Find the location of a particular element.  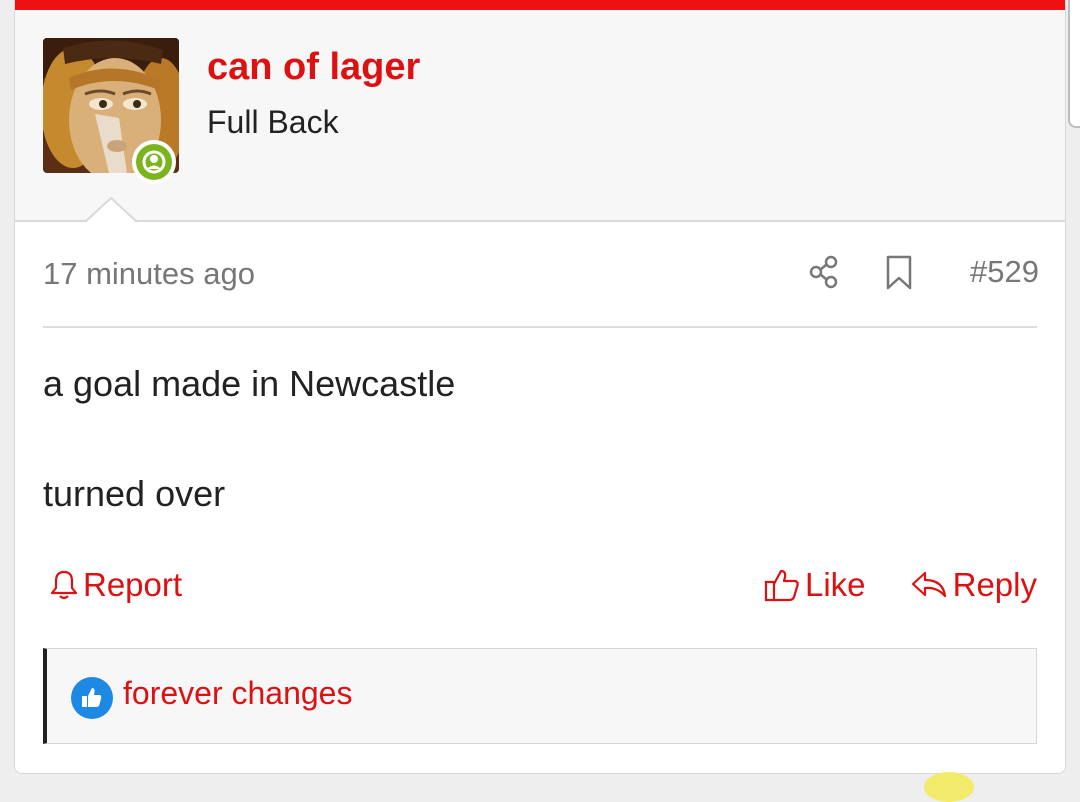

thumbs-up-icon is located at coordinates (92, 697).